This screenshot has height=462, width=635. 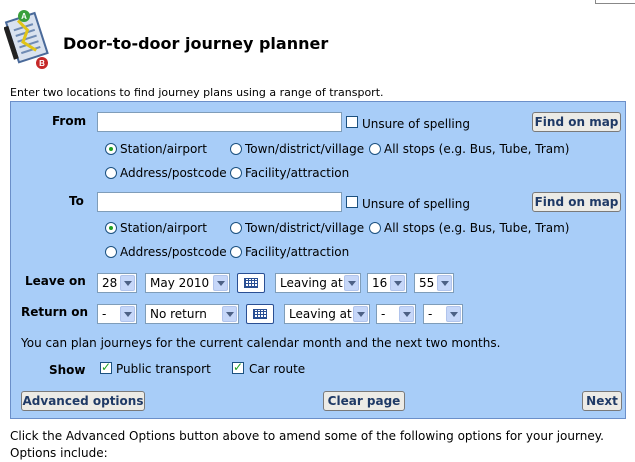 What do you see at coordinates (69, 121) in the screenshot?
I see `from-label: From` at bounding box center [69, 121].